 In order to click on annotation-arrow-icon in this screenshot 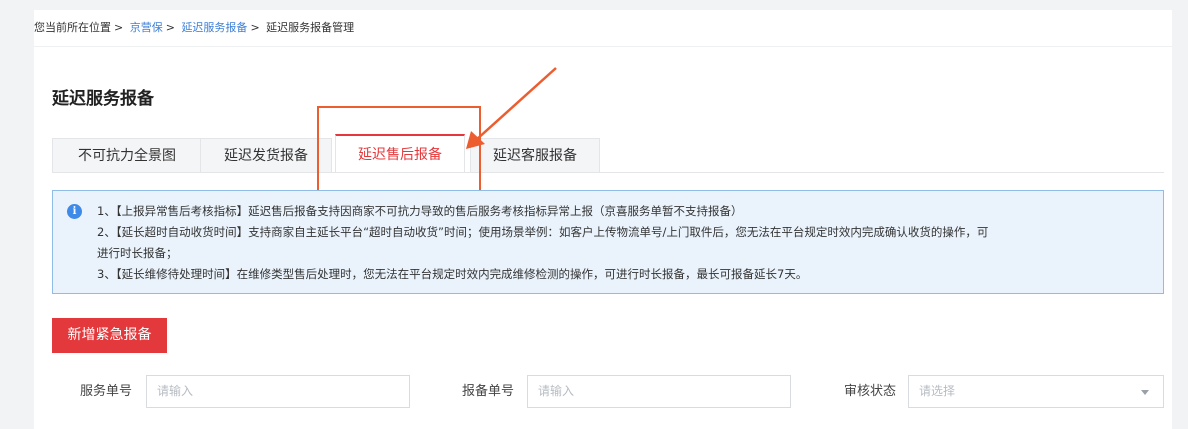, I will do `click(511, 108)`.